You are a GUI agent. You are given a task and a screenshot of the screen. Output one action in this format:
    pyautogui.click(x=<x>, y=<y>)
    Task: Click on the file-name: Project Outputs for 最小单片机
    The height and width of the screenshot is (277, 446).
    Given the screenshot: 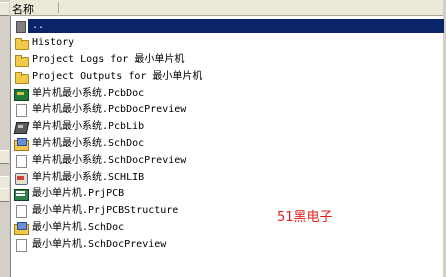 What is the action you would take?
    pyautogui.click(x=117, y=76)
    